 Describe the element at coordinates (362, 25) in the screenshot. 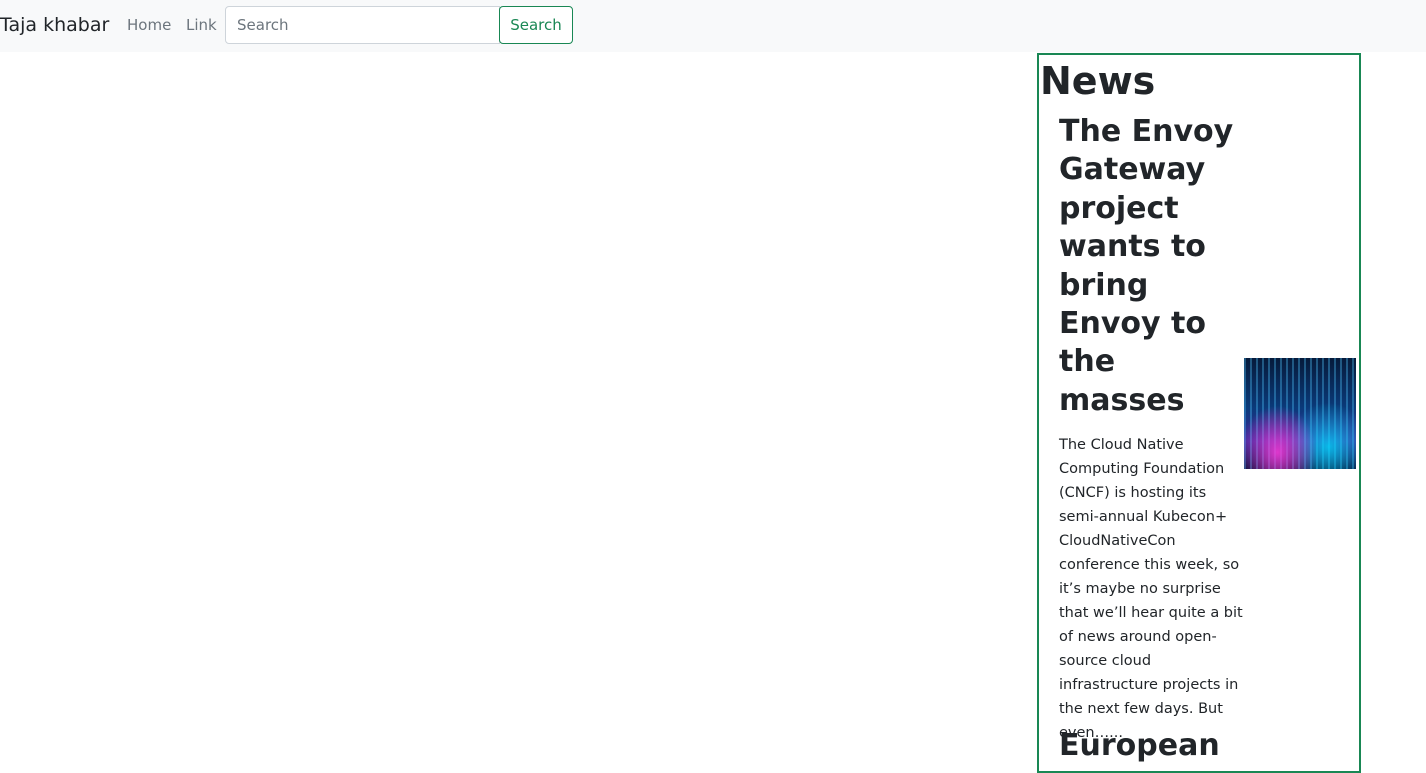

I see `search-input` at that location.